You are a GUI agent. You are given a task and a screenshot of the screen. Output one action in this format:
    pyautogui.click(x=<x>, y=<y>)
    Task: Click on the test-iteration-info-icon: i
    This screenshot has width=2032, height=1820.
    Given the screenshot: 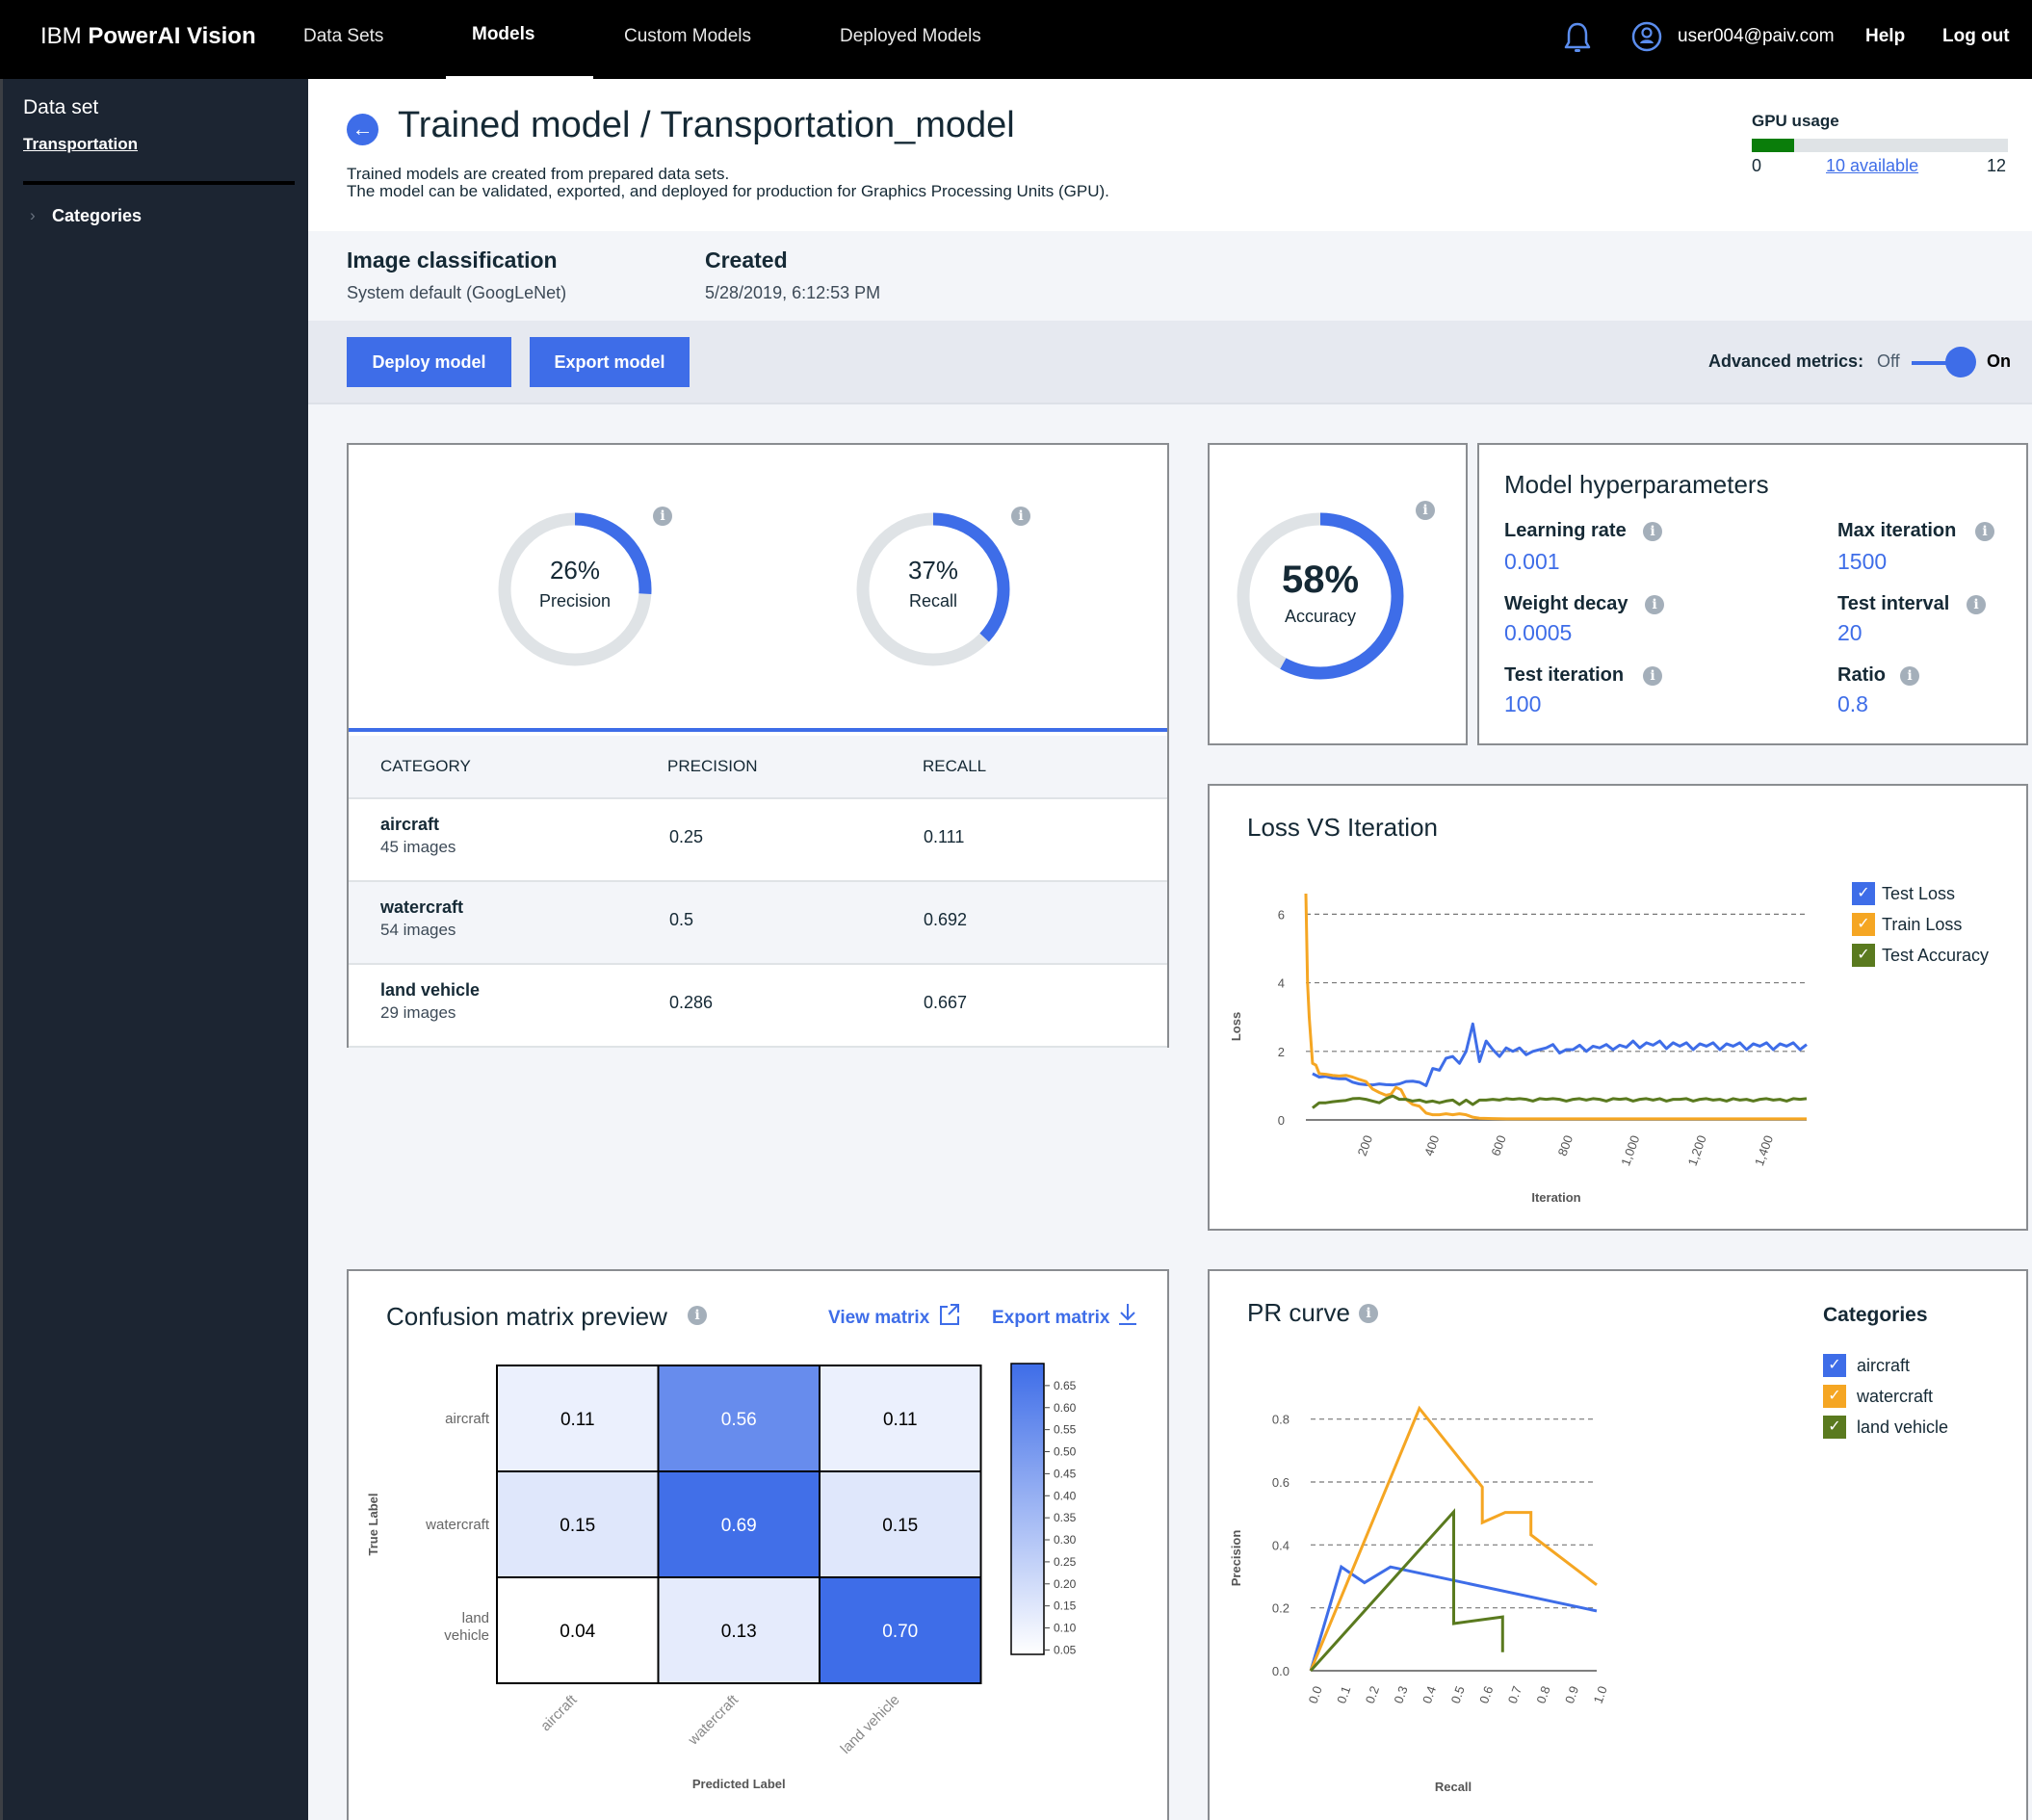 What is the action you would take?
    pyautogui.click(x=1652, y=676)
    